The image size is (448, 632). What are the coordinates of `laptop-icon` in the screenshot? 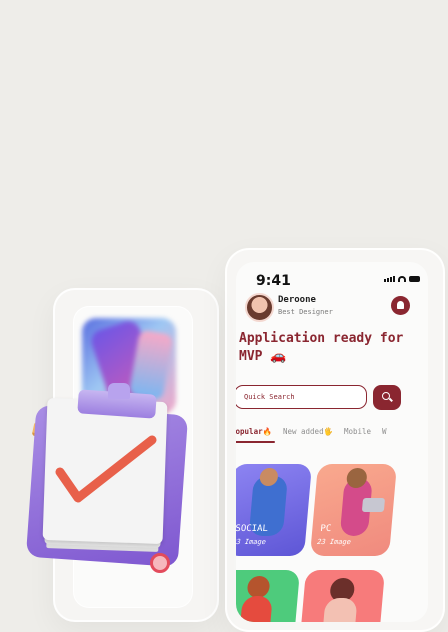 It's located at (373, 505).